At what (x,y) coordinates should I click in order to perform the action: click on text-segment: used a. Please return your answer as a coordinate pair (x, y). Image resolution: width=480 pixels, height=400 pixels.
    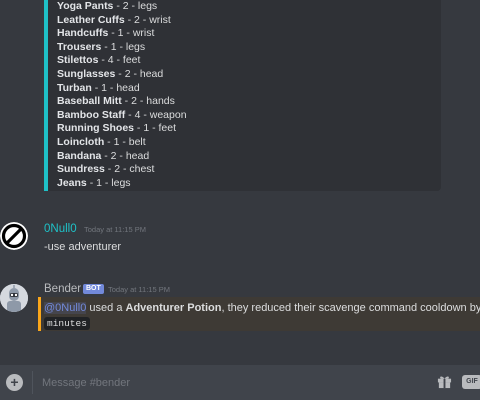
    Looking at the image, I should click on (106, 308).